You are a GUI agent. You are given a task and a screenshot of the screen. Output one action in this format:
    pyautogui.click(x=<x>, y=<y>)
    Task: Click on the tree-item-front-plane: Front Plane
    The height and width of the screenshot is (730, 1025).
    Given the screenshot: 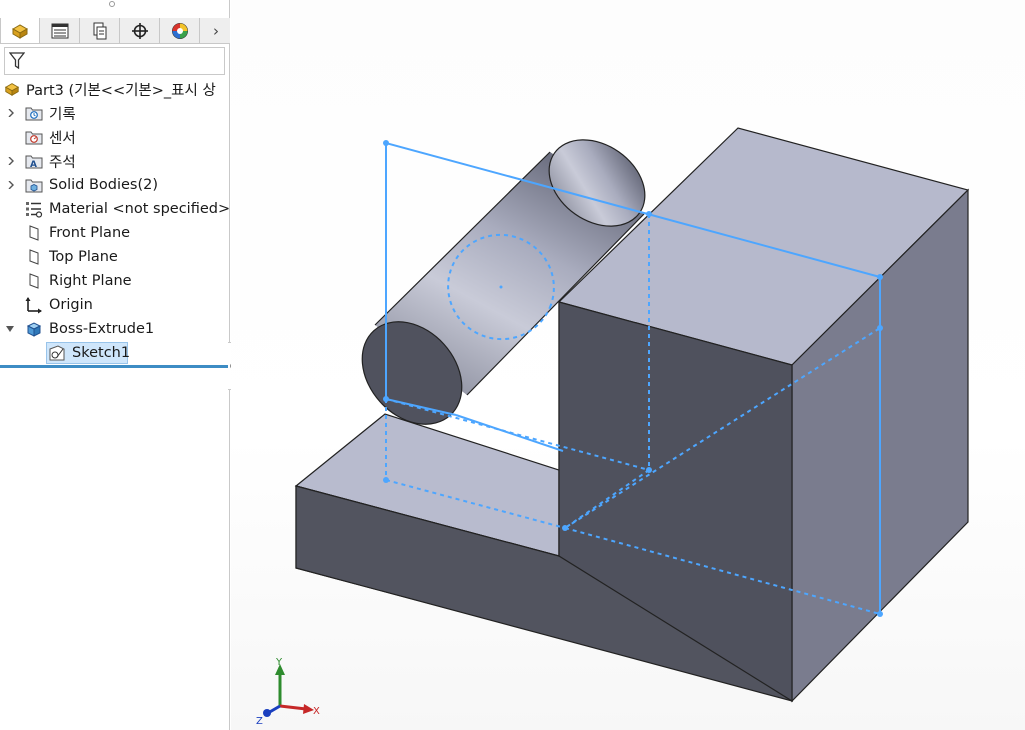 What is the action you would take?
    pyautogui.click(x=114, y=233)
    